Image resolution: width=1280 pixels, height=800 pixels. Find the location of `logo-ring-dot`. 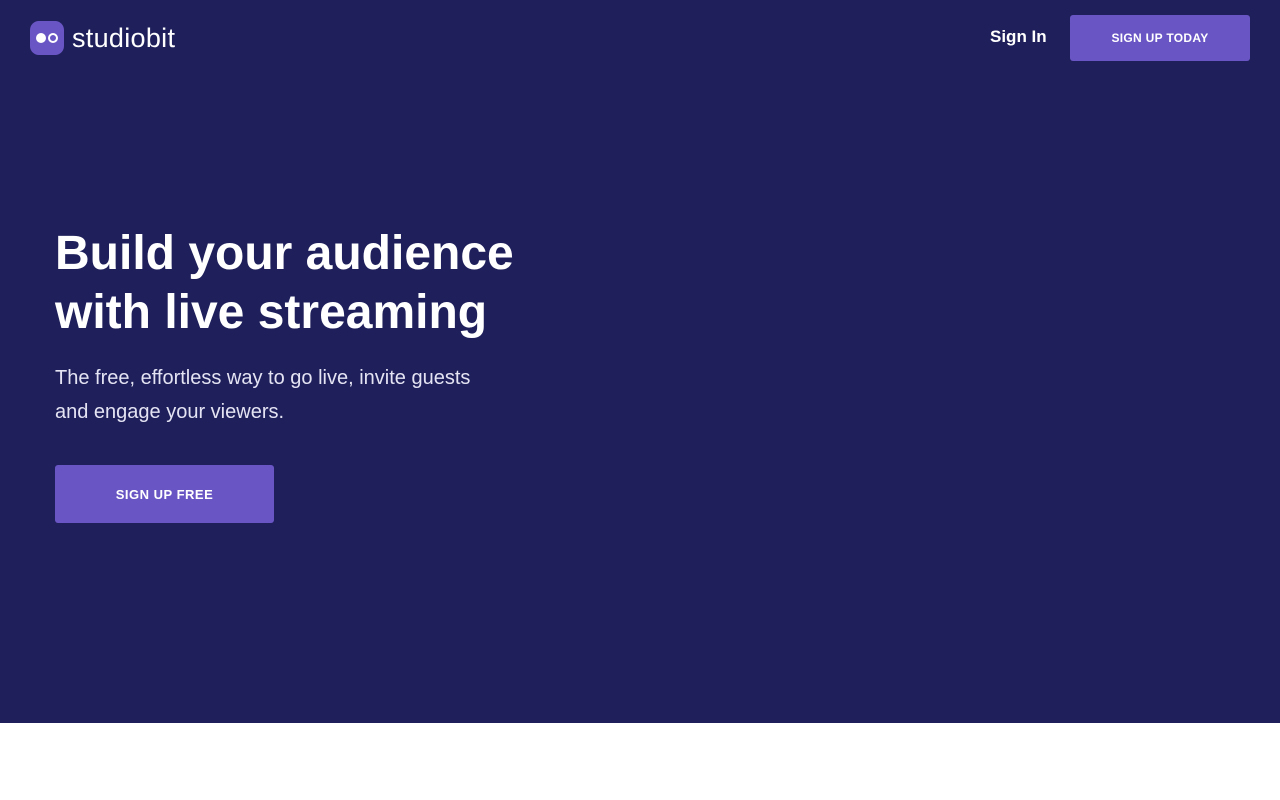

logo-ring-dot is located at coordinates (53, 38).